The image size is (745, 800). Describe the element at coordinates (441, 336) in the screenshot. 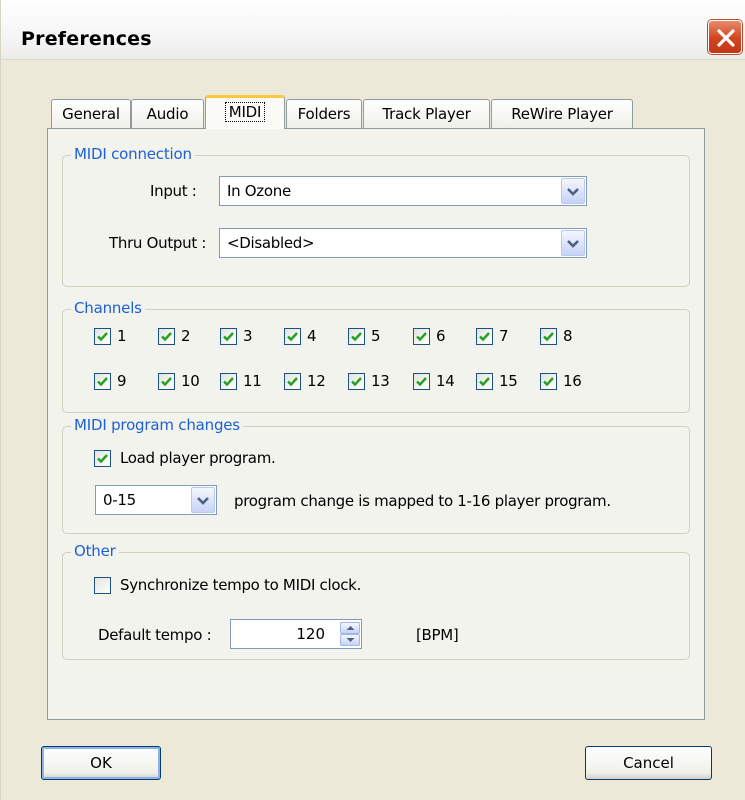

I see `channel-label: 6` at that location.